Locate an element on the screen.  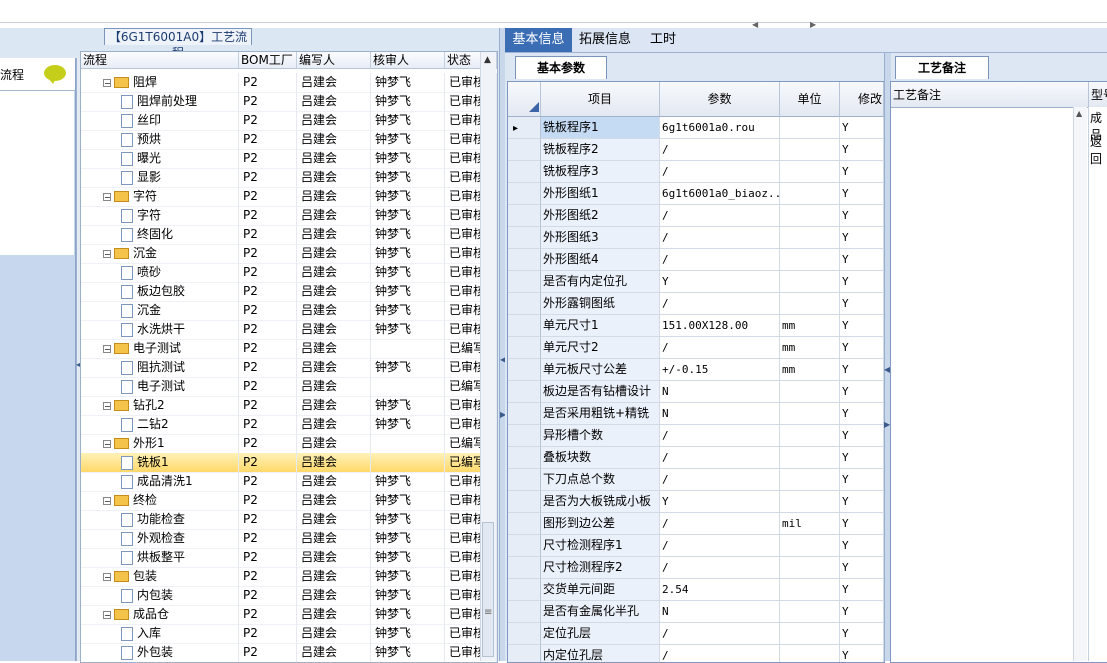
tab-extended-info: 拓展信息 is located at coordinates (605, 40).